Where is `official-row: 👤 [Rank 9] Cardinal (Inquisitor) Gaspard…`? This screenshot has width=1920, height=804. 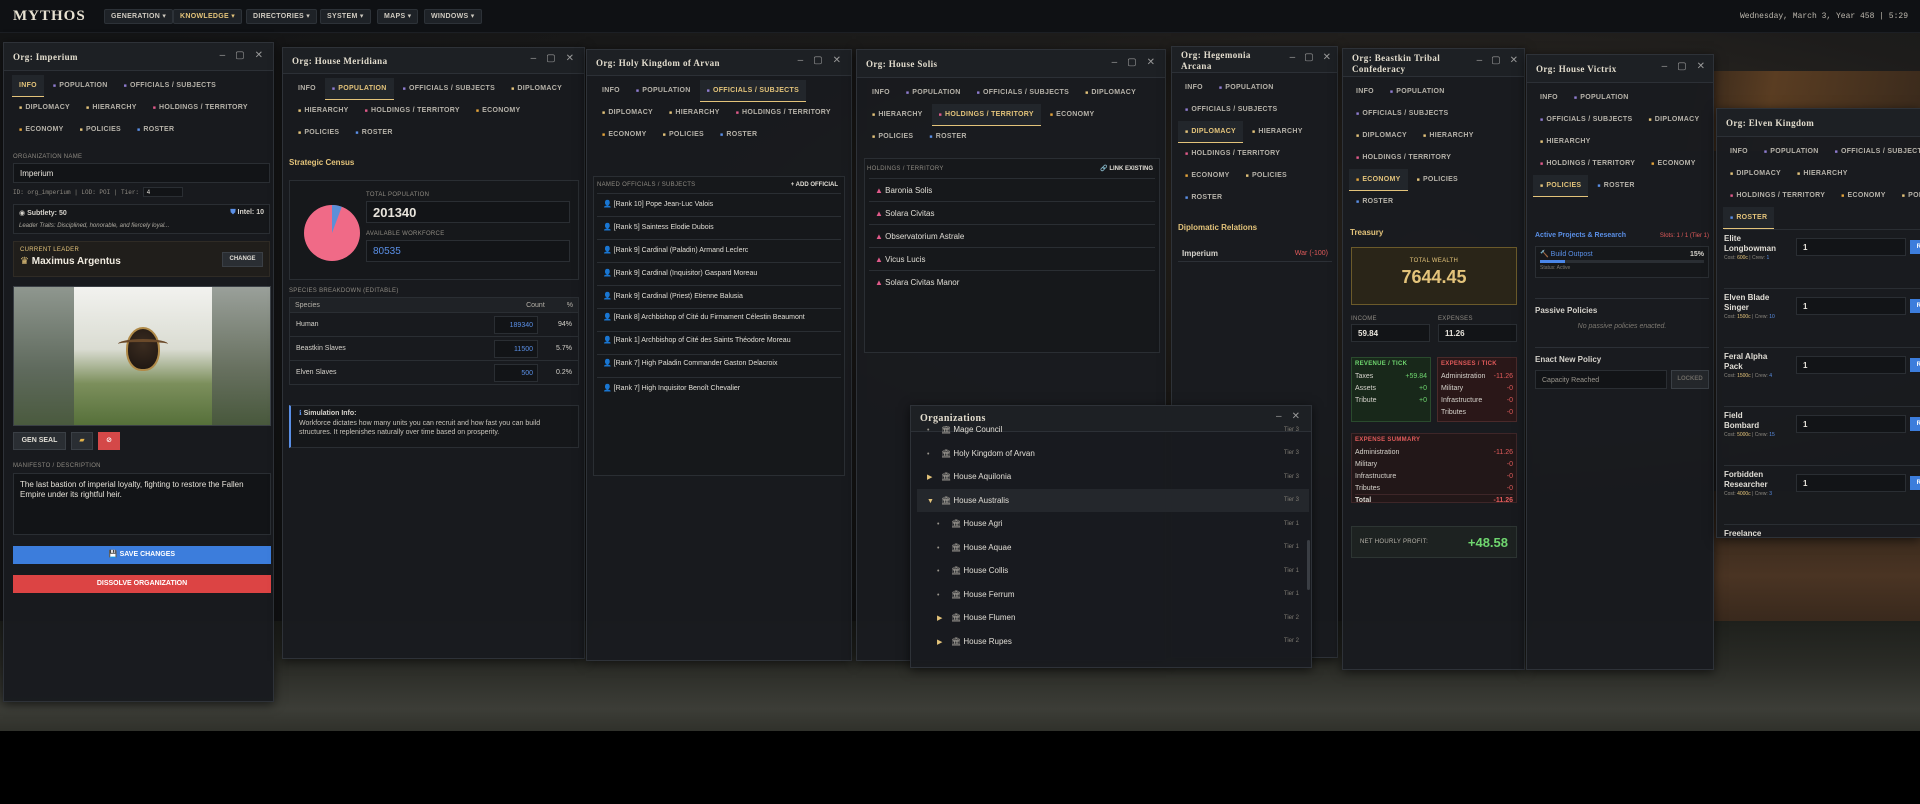 official-row: 👤 [Rank 9] Cardinal (Inquisitor) Gaspard… is located at coordinates (719, 273).